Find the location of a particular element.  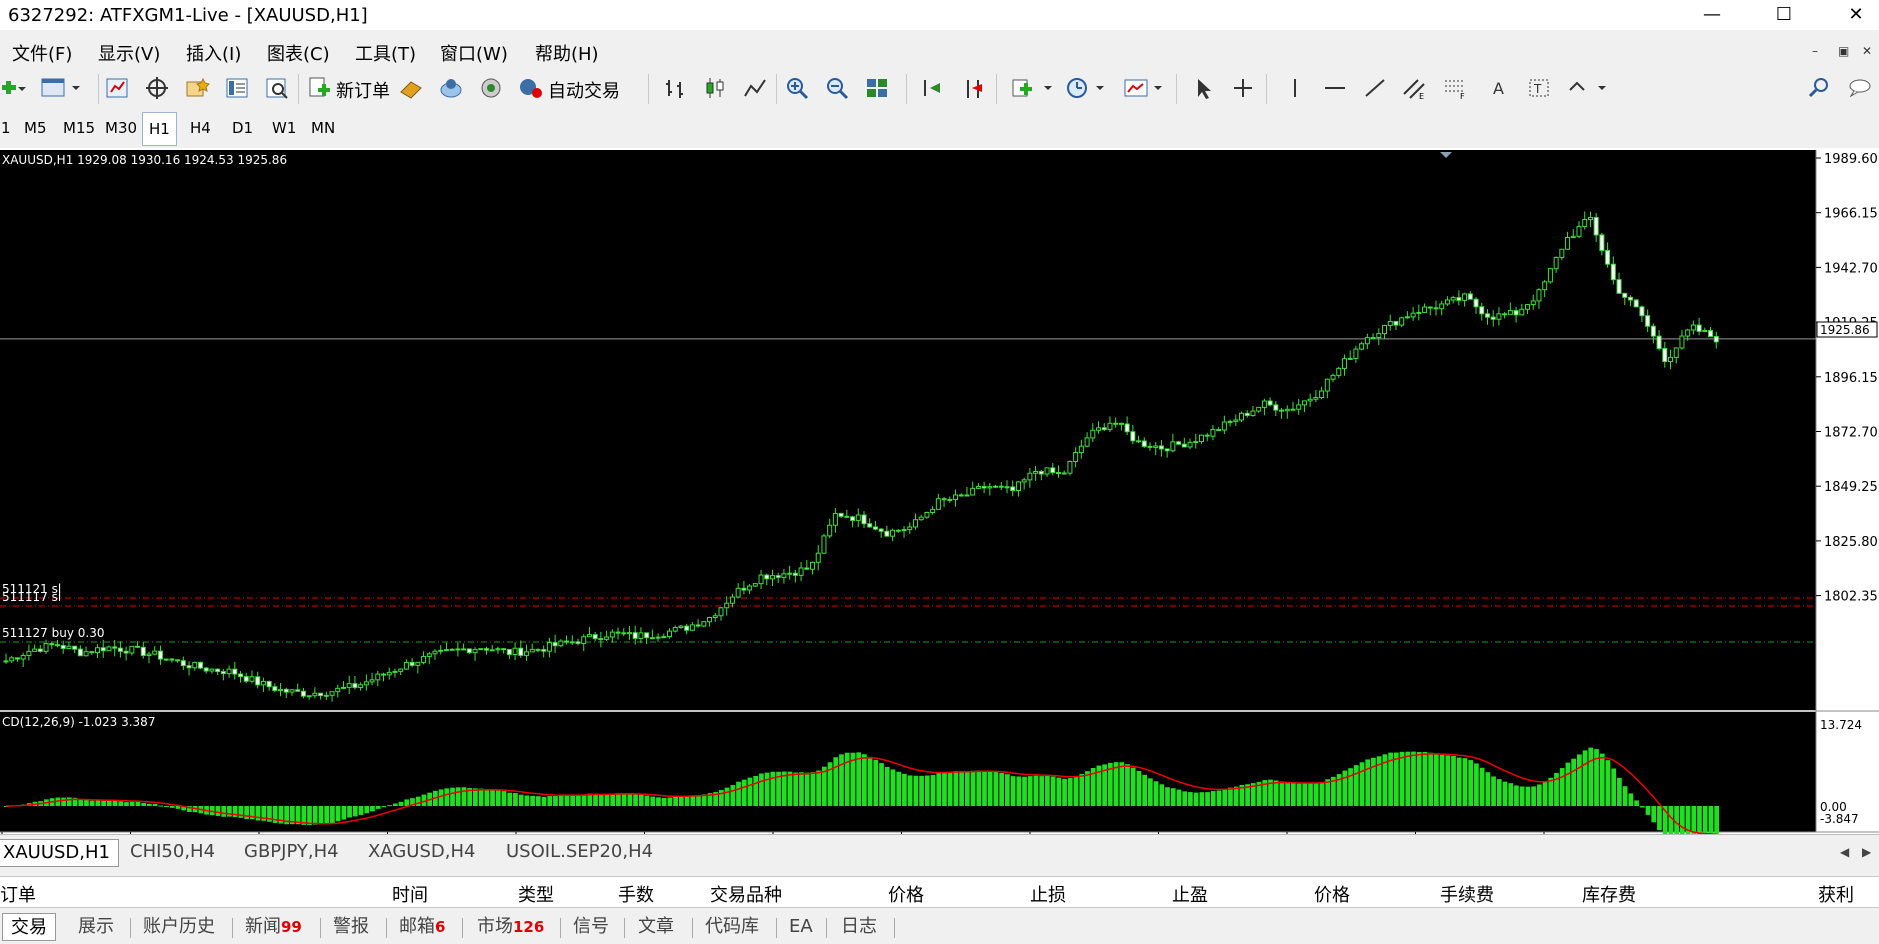

search-icon is located at coordinates (1819, 88).